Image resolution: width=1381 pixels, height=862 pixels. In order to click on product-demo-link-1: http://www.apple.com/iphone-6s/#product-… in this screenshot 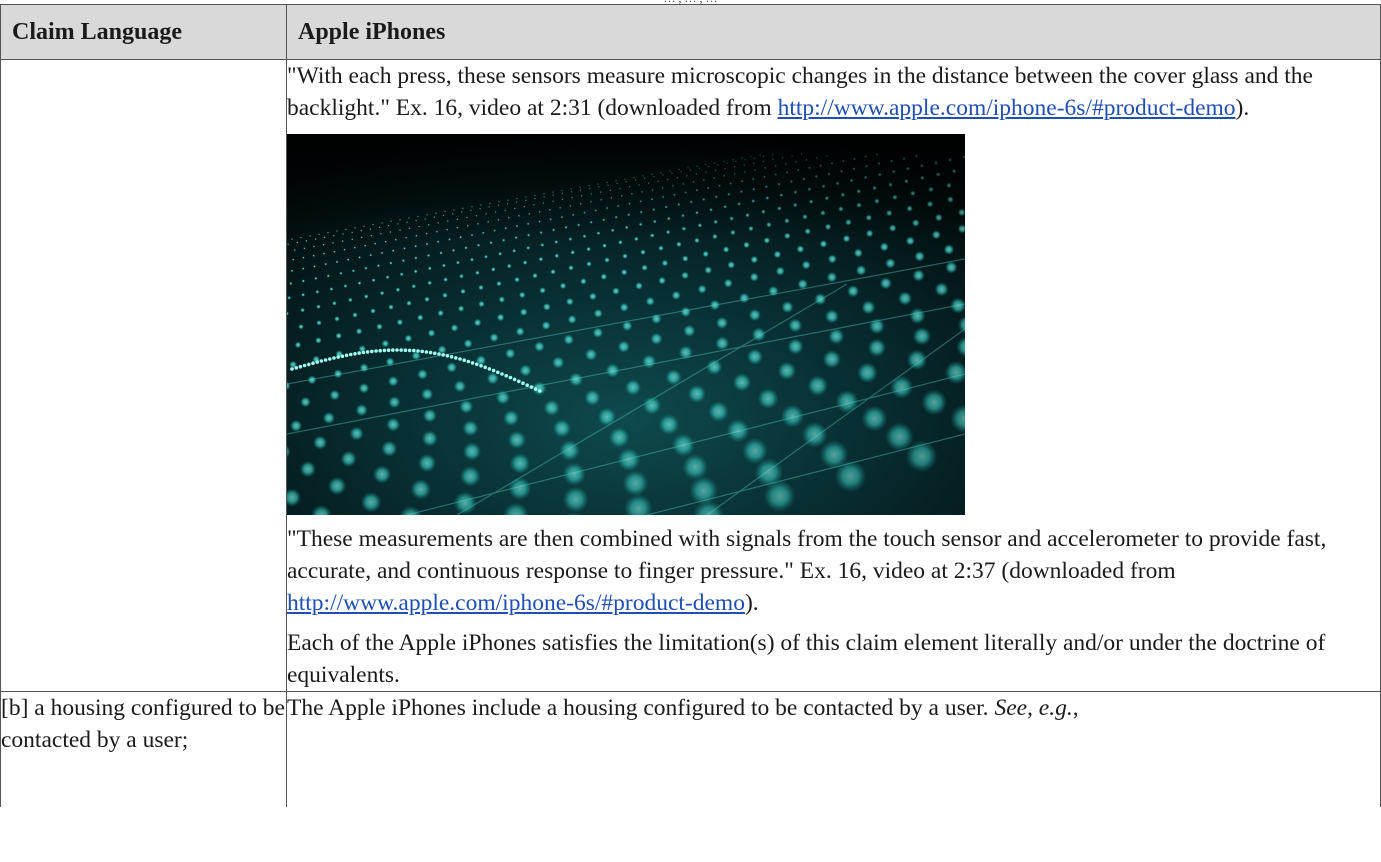, I will do `click(1007, 108)`.